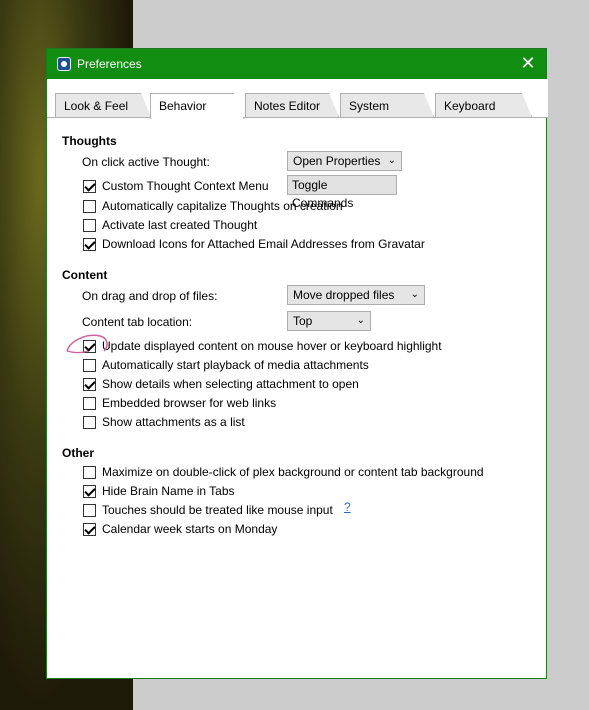 Image resolution: width=589 pixels, height=710 pixels. What do you see at coordinates (89, 365) in the screenshot?
I see `autoplay-checkbox` at bounding box center [89, 365].